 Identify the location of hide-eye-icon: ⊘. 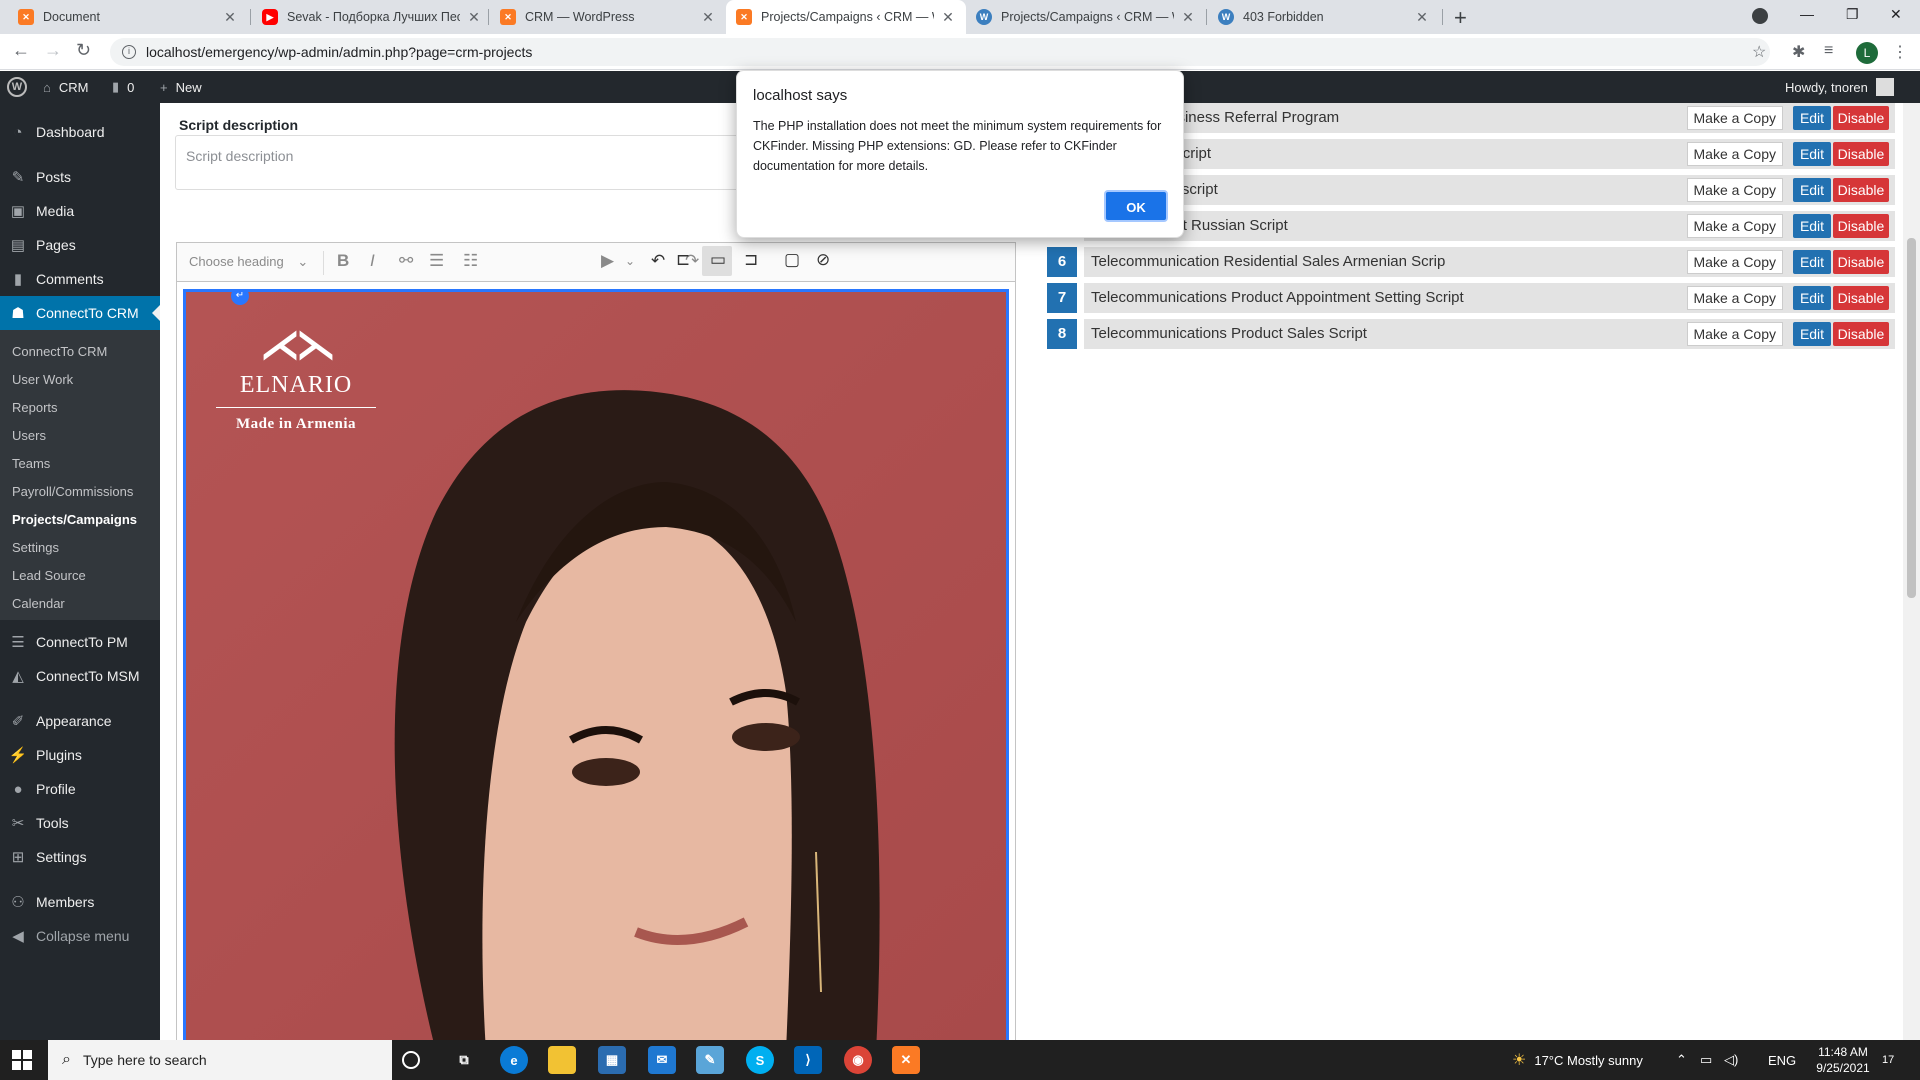
(823, 260).